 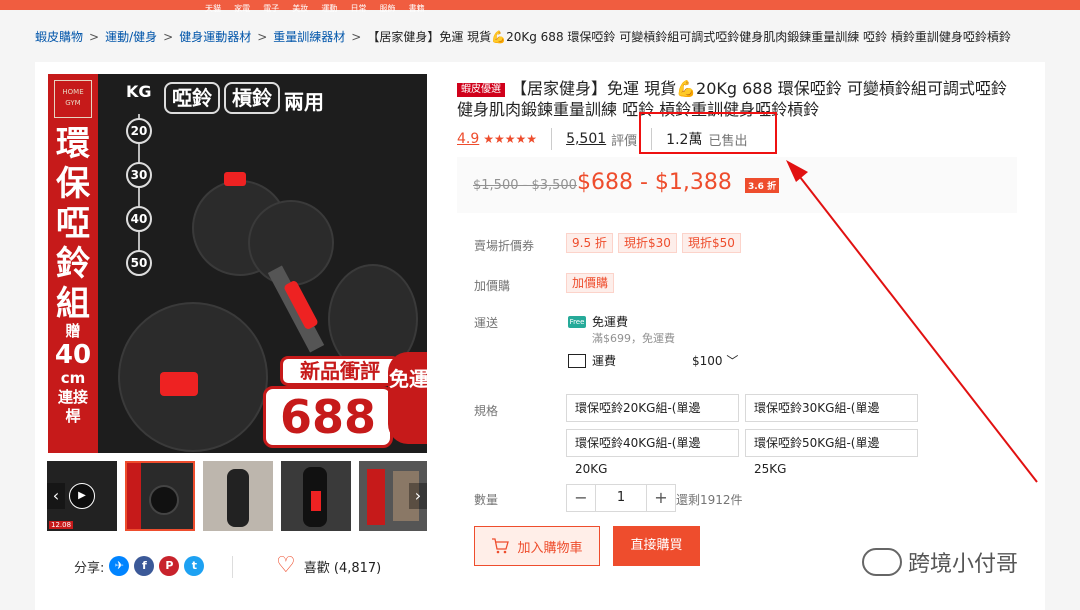 I want to click on wechat-icon, so click(x=882, y=562).